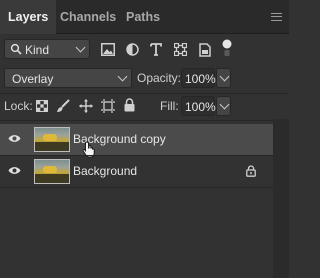 Image resolution: width=320 pixels, height=278 pixels. I want to click on lock-image-icon, so click(63, 106).